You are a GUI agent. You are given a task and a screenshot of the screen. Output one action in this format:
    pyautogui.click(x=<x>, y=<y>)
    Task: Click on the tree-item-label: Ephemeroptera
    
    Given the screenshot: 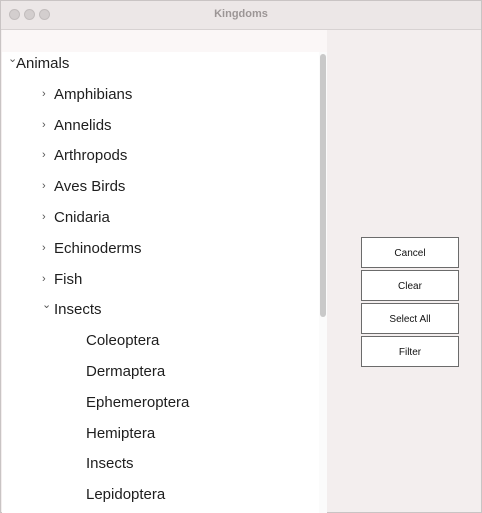 What is the action you would take?
    pyautogui.click(x=138, y=402)
    